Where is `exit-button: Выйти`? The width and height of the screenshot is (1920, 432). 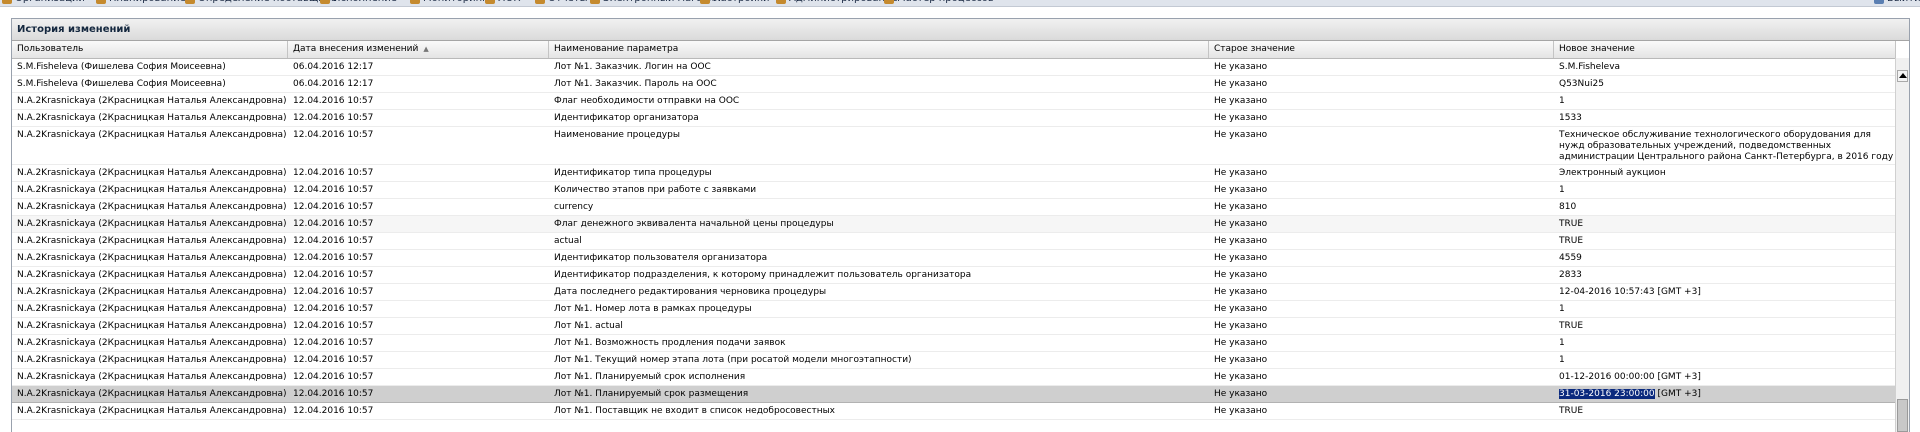
exit-button: Выйти is located at coordinates (1897, 2).